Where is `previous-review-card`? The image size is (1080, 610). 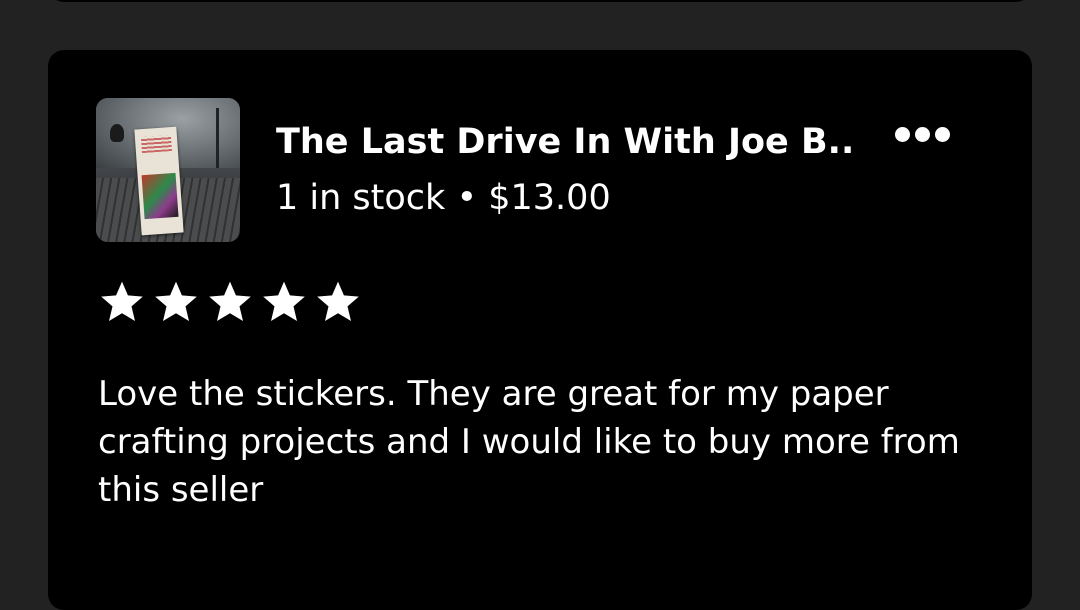
previous-review-card is located at coordinates (540, 1).